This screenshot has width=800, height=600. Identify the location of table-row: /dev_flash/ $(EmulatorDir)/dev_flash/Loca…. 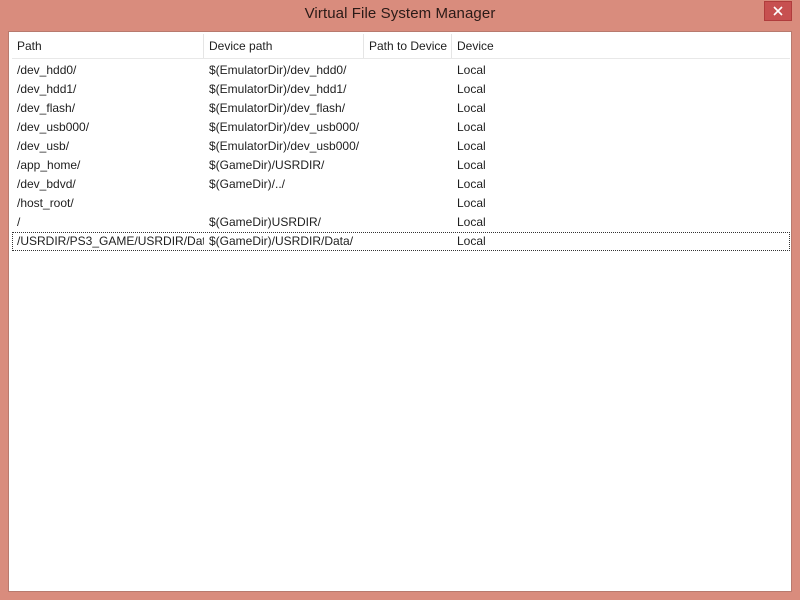
(401, 108).